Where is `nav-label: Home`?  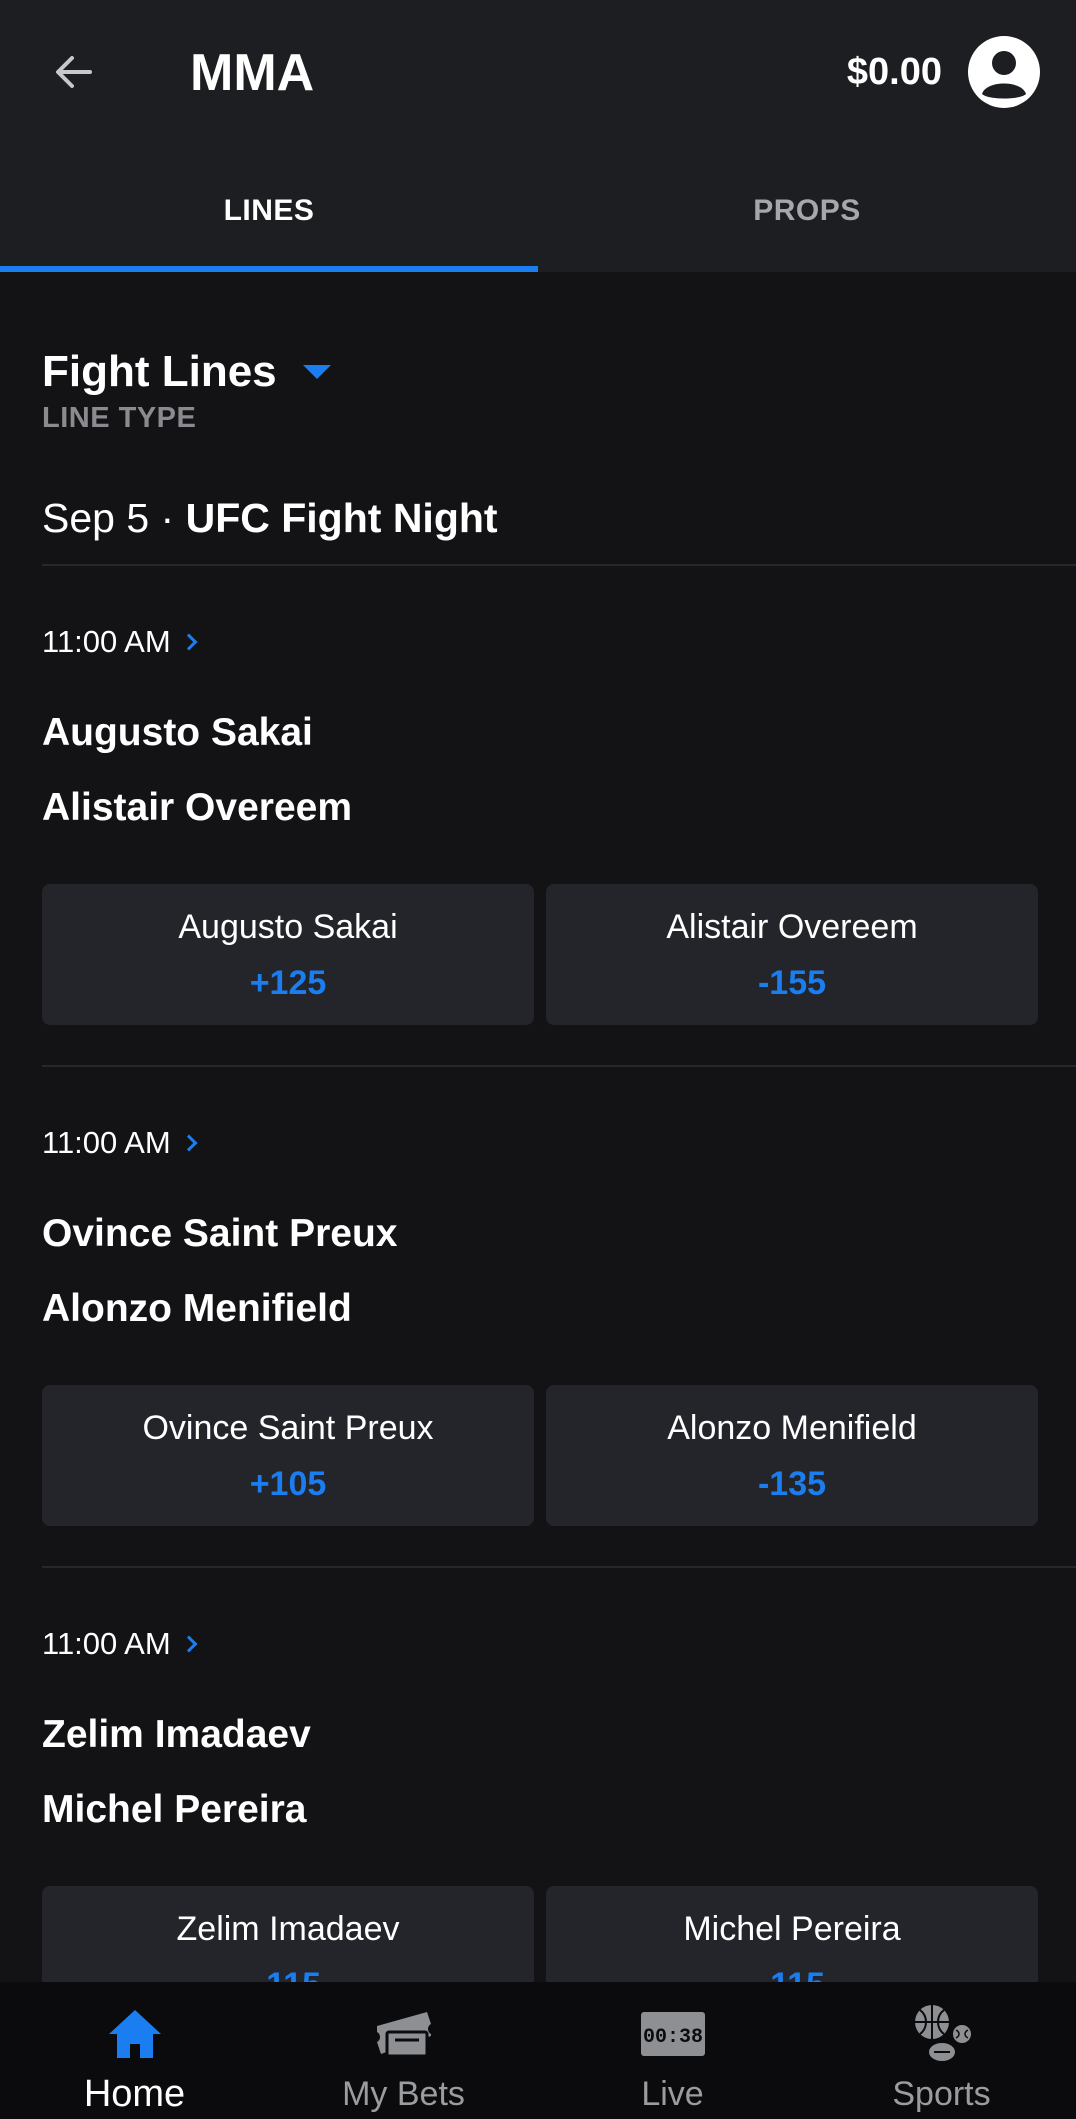 nav-label: Home is located at coordinates (134, 2094).